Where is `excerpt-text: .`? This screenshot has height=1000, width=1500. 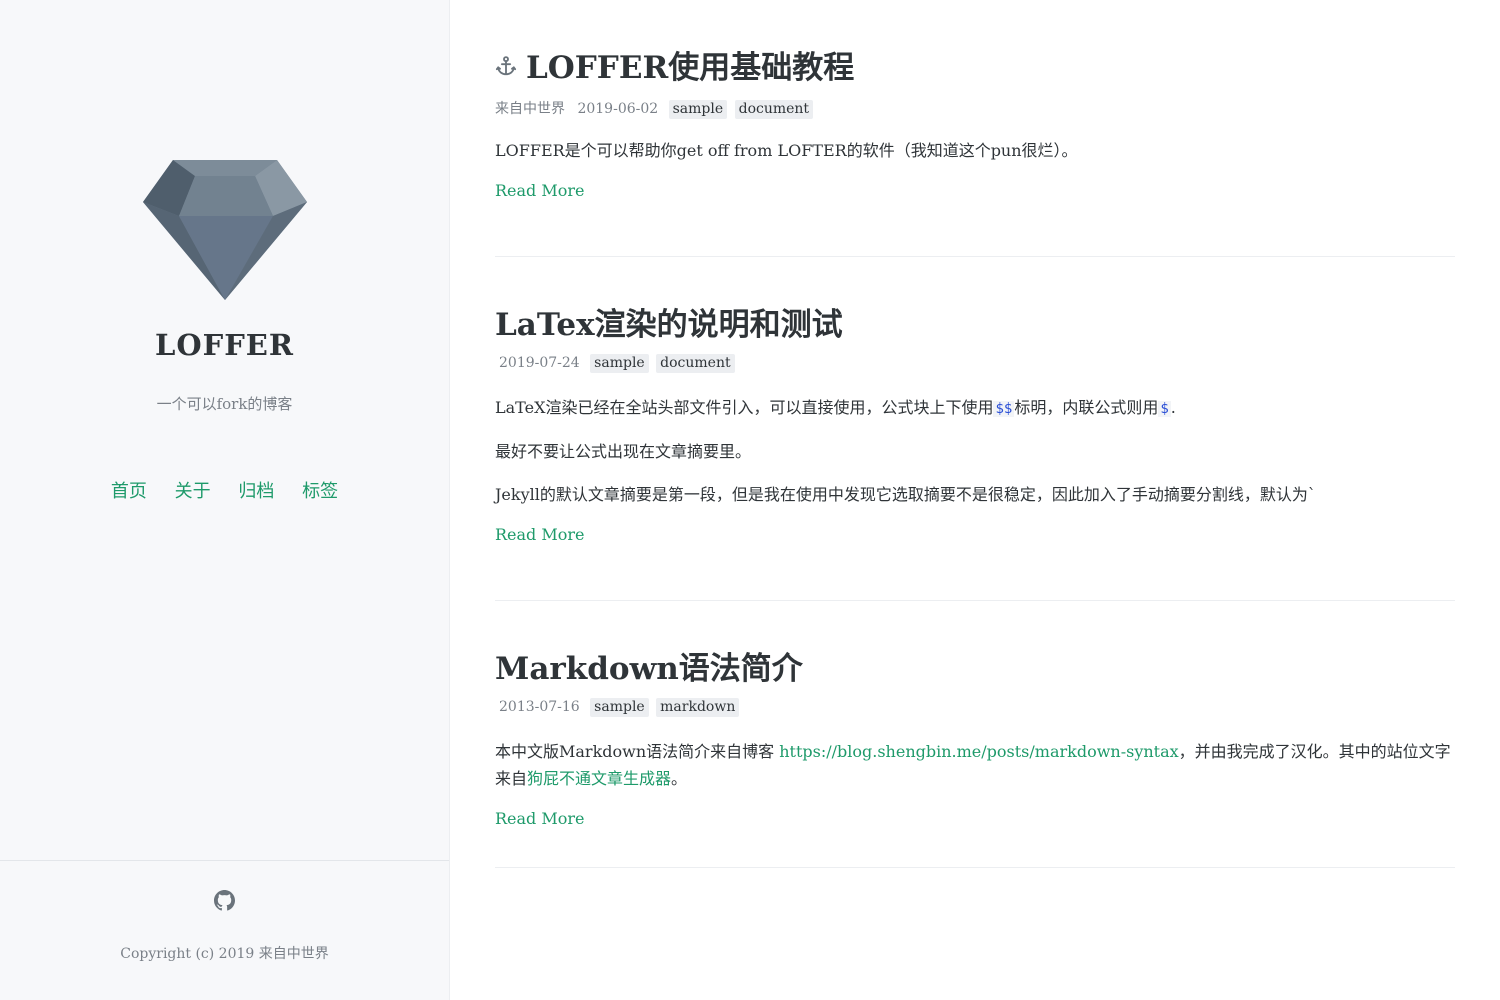
excerpt-text: . is located at coordinates (1173, 407).